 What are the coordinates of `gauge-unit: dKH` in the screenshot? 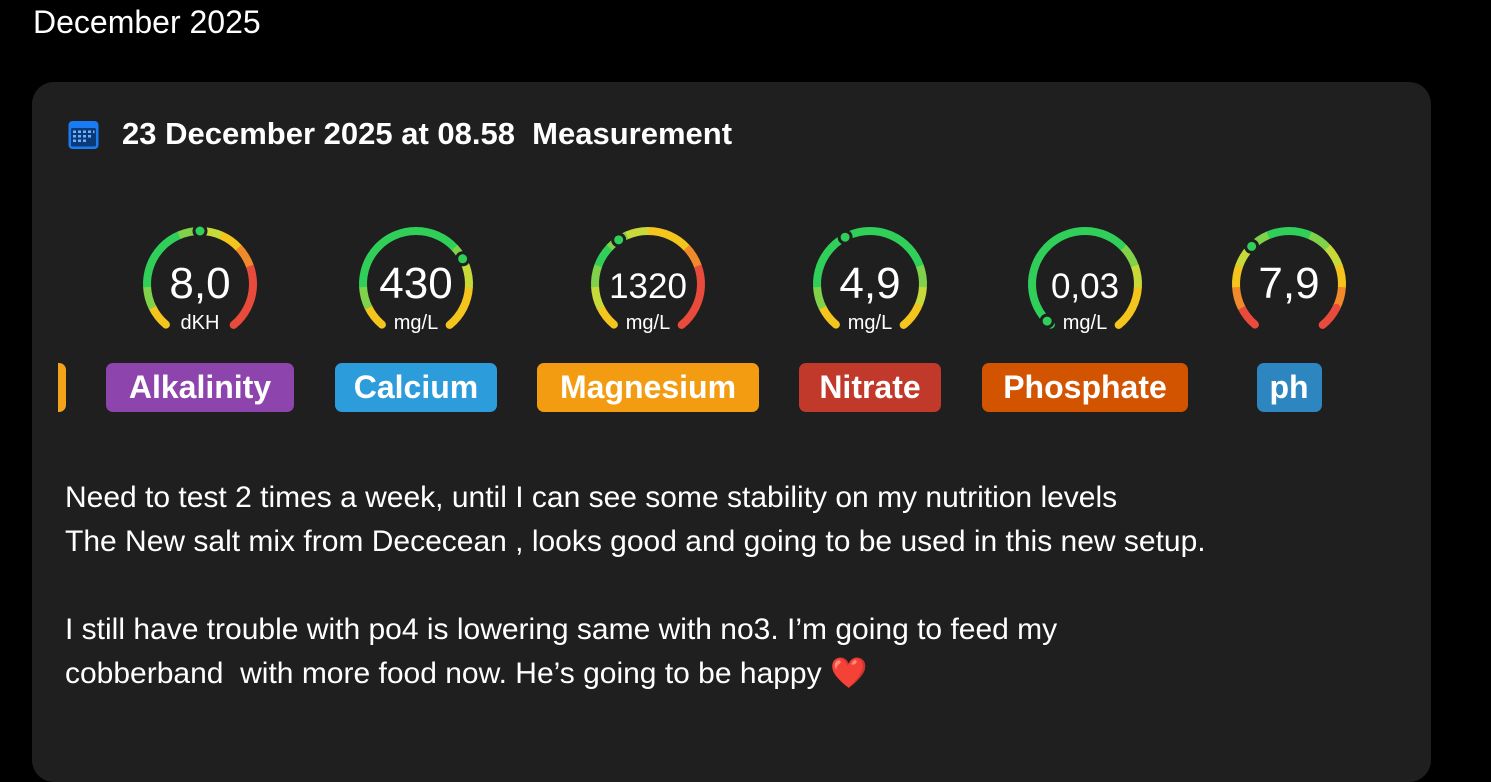 It's located at (200, 323).